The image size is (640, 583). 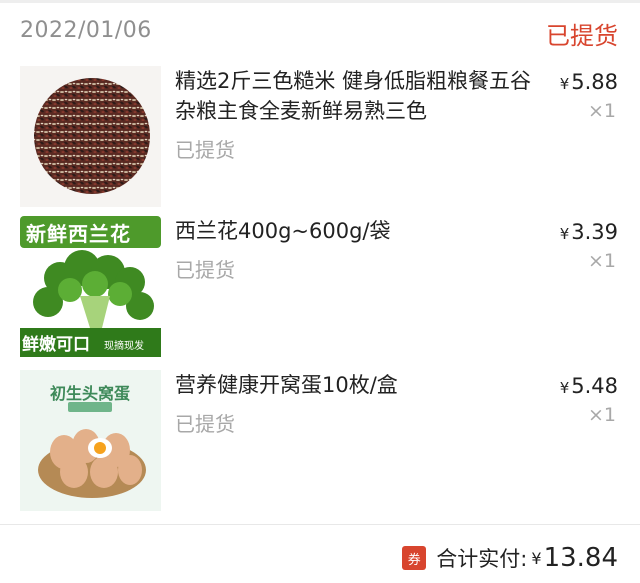 What do you see at coordinates (414, 558) in the screenshot?
I see `coupon-badge: 券` at bounding box center [414, 558].